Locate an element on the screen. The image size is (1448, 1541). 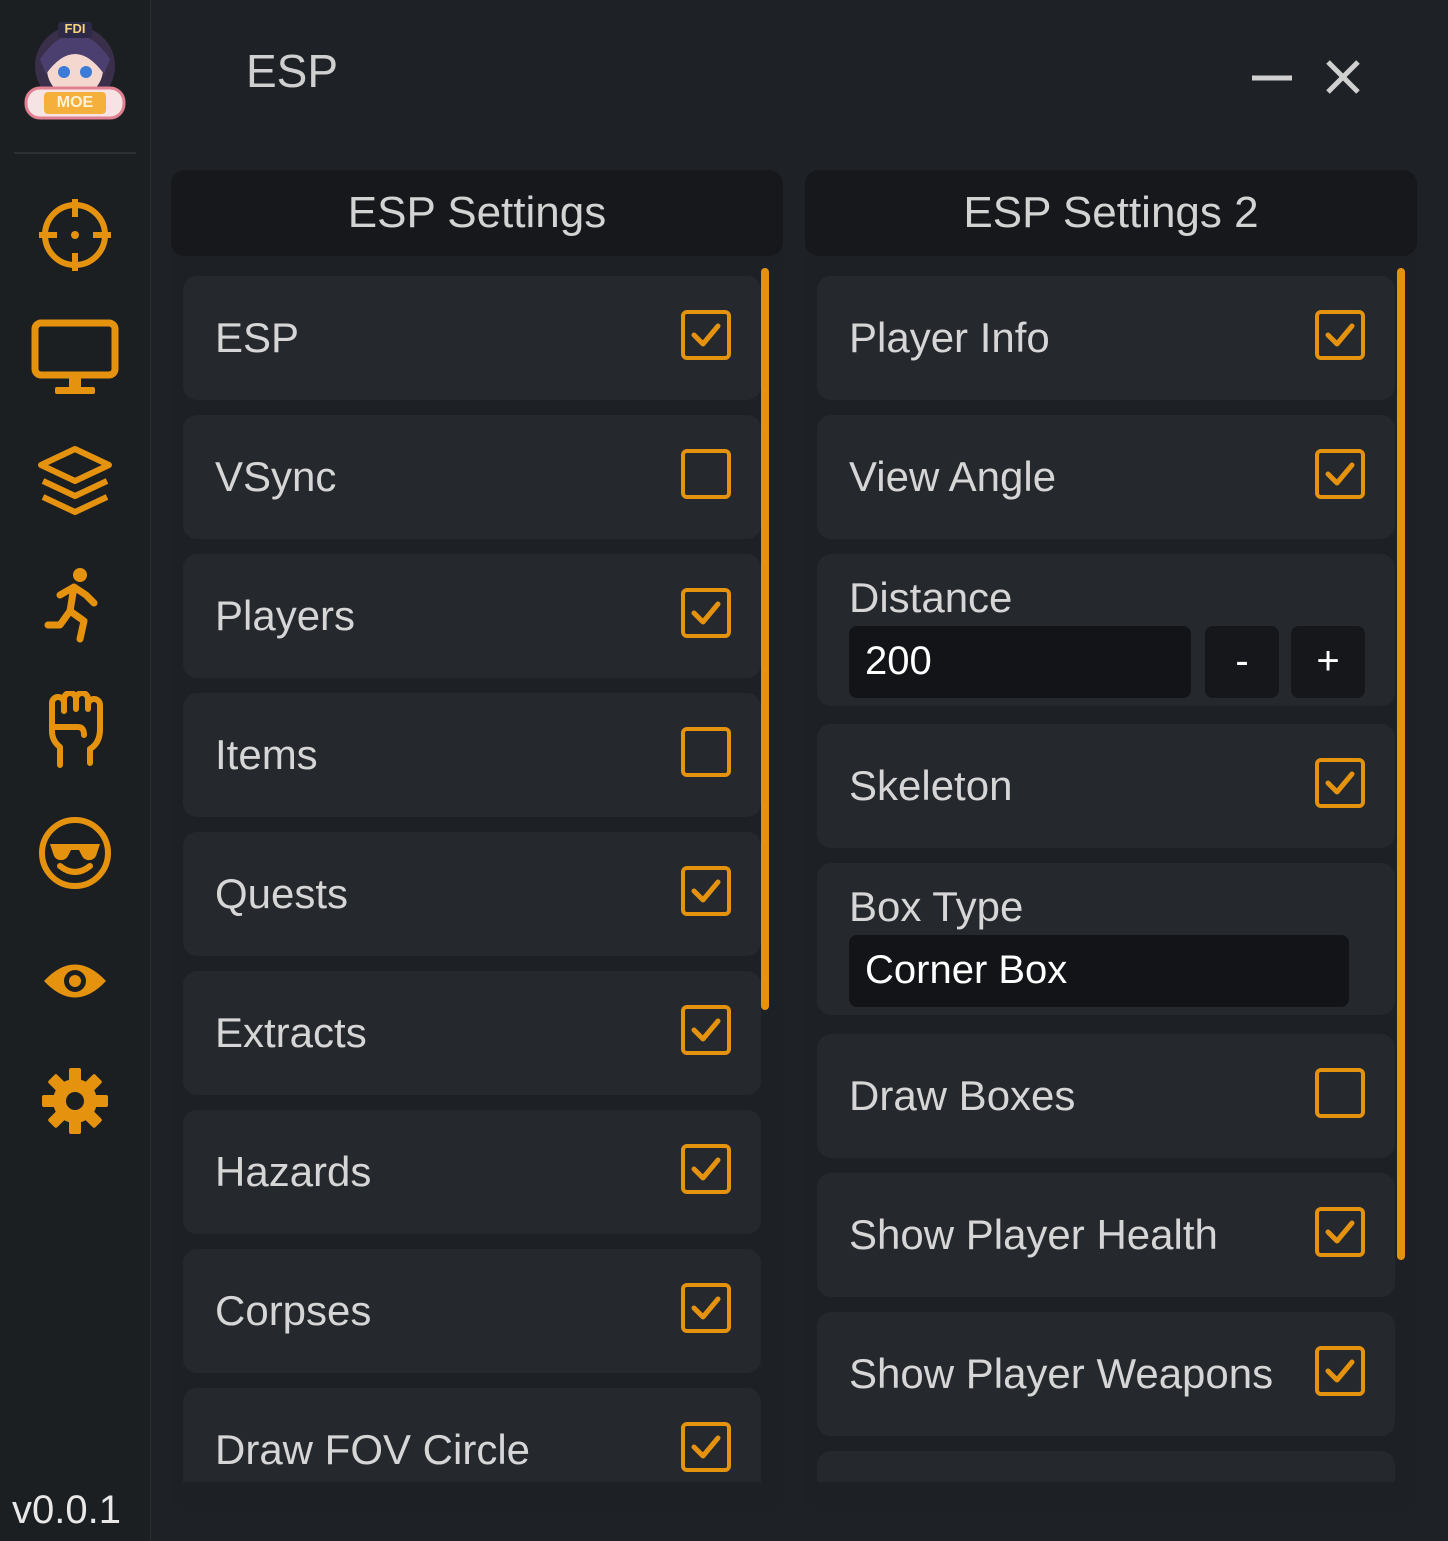
setting-row-partial is located at coordinates (1106, 1466).